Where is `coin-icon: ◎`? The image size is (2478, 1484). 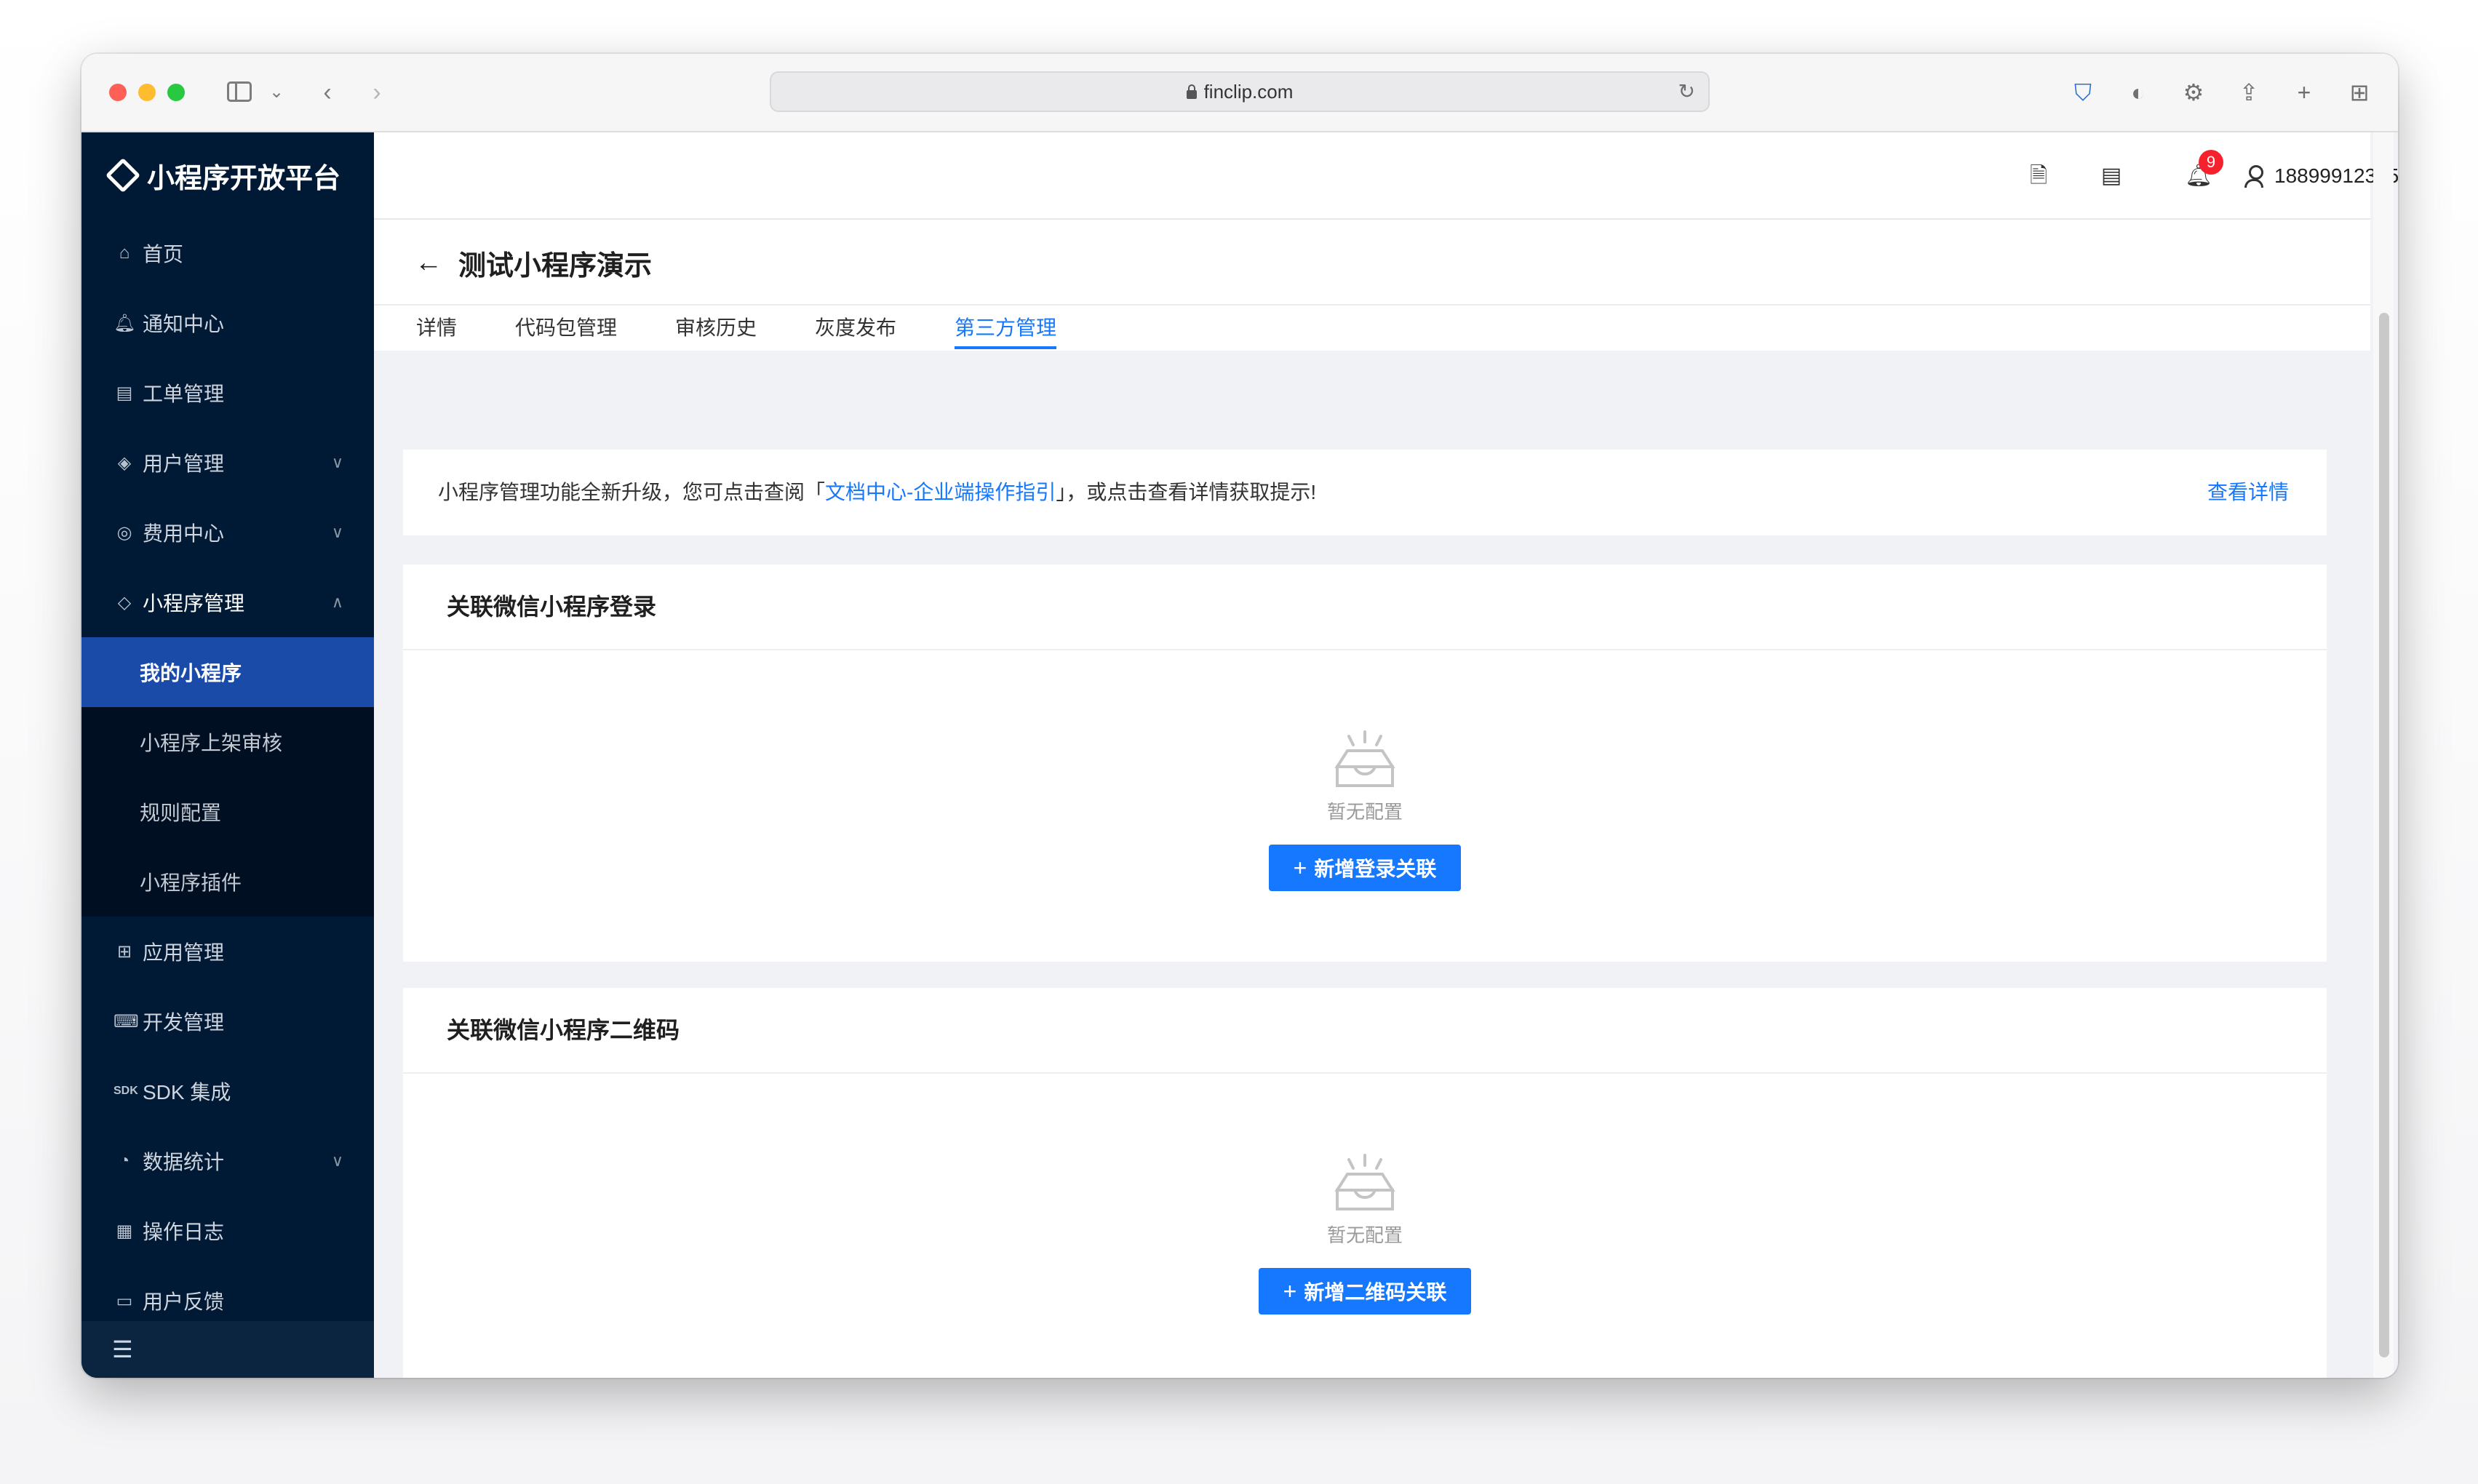
coin-icon: ◎ is located at coordinates (124, 532).